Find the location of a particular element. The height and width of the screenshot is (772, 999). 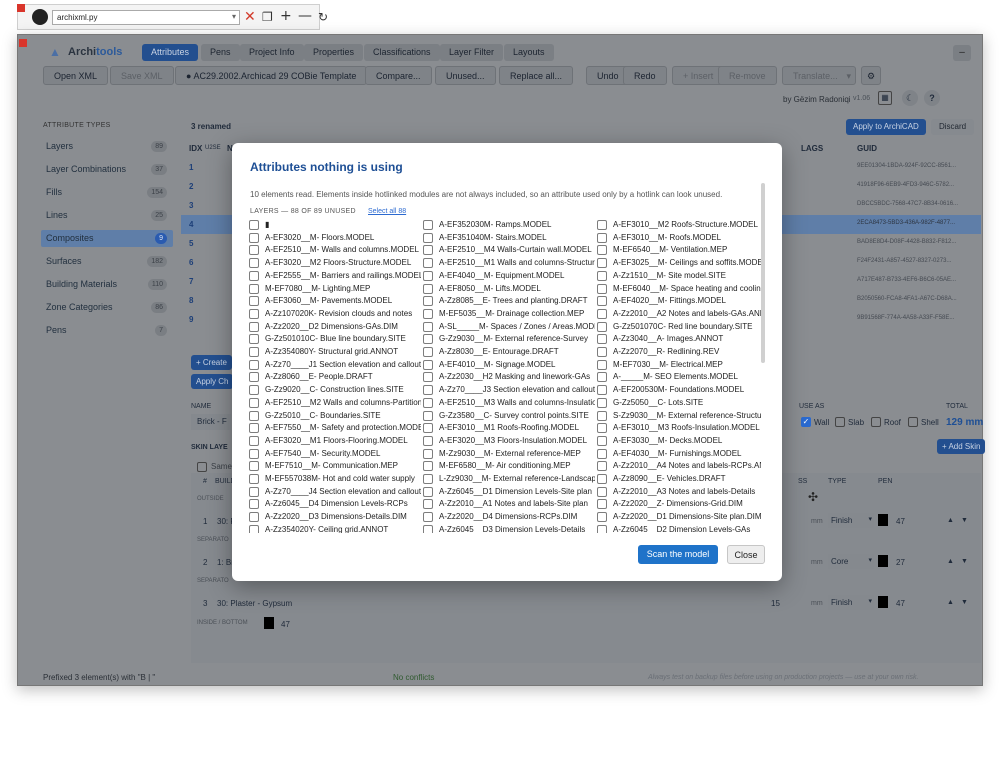

layer-list-item: A-Zz2010__A1 Notes and labels-Site plan is located at coordinates (509, 504).